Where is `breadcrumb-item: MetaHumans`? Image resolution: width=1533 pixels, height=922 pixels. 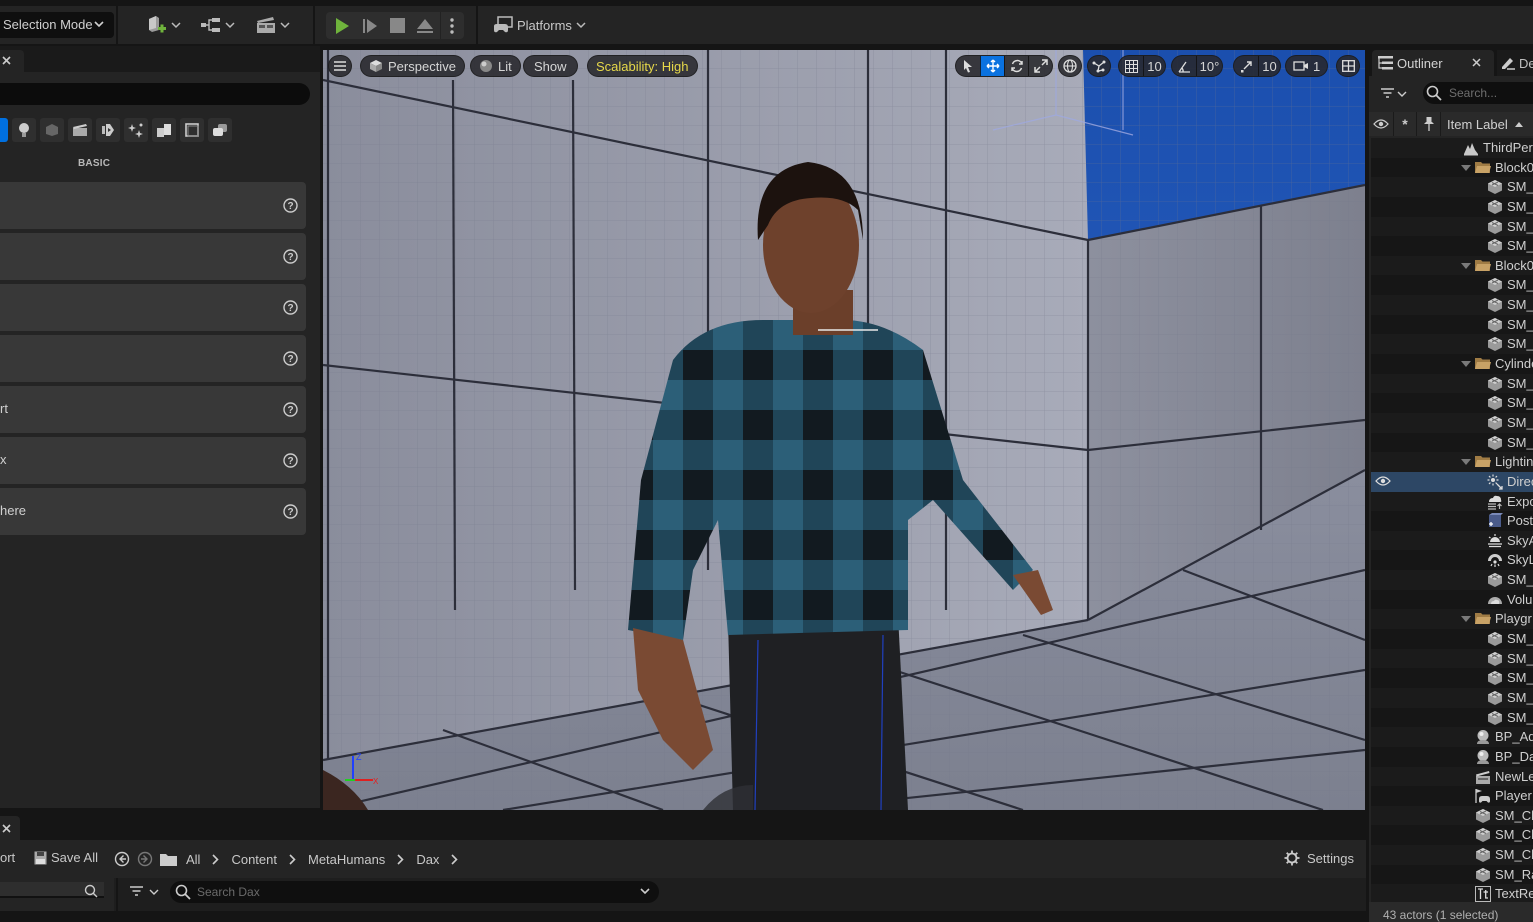 breadcrumb-item: MetaHumans is located at coordinates (346, 859).